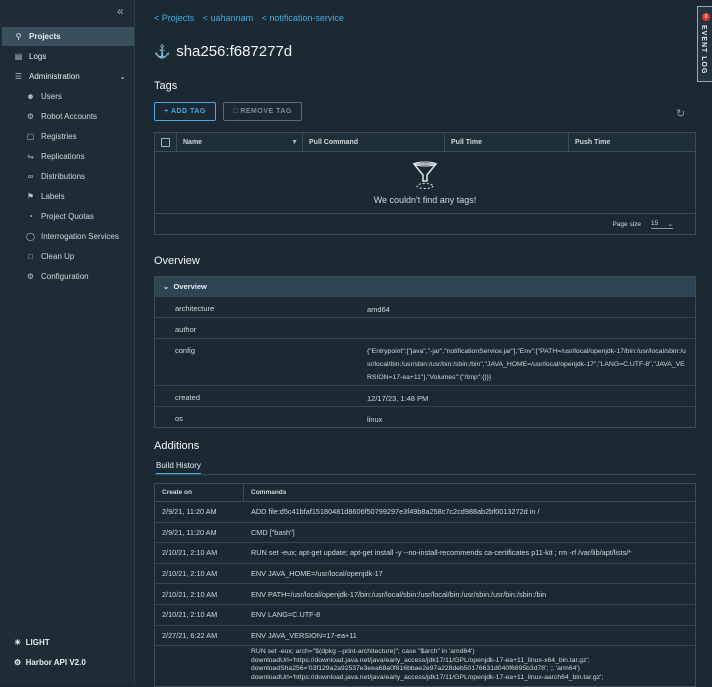  Describe the element at coordinates (425, 533) in the screenshot. I see `table-row: 2/9/21, 11:20 AM CMD ["bash"]` at that location.